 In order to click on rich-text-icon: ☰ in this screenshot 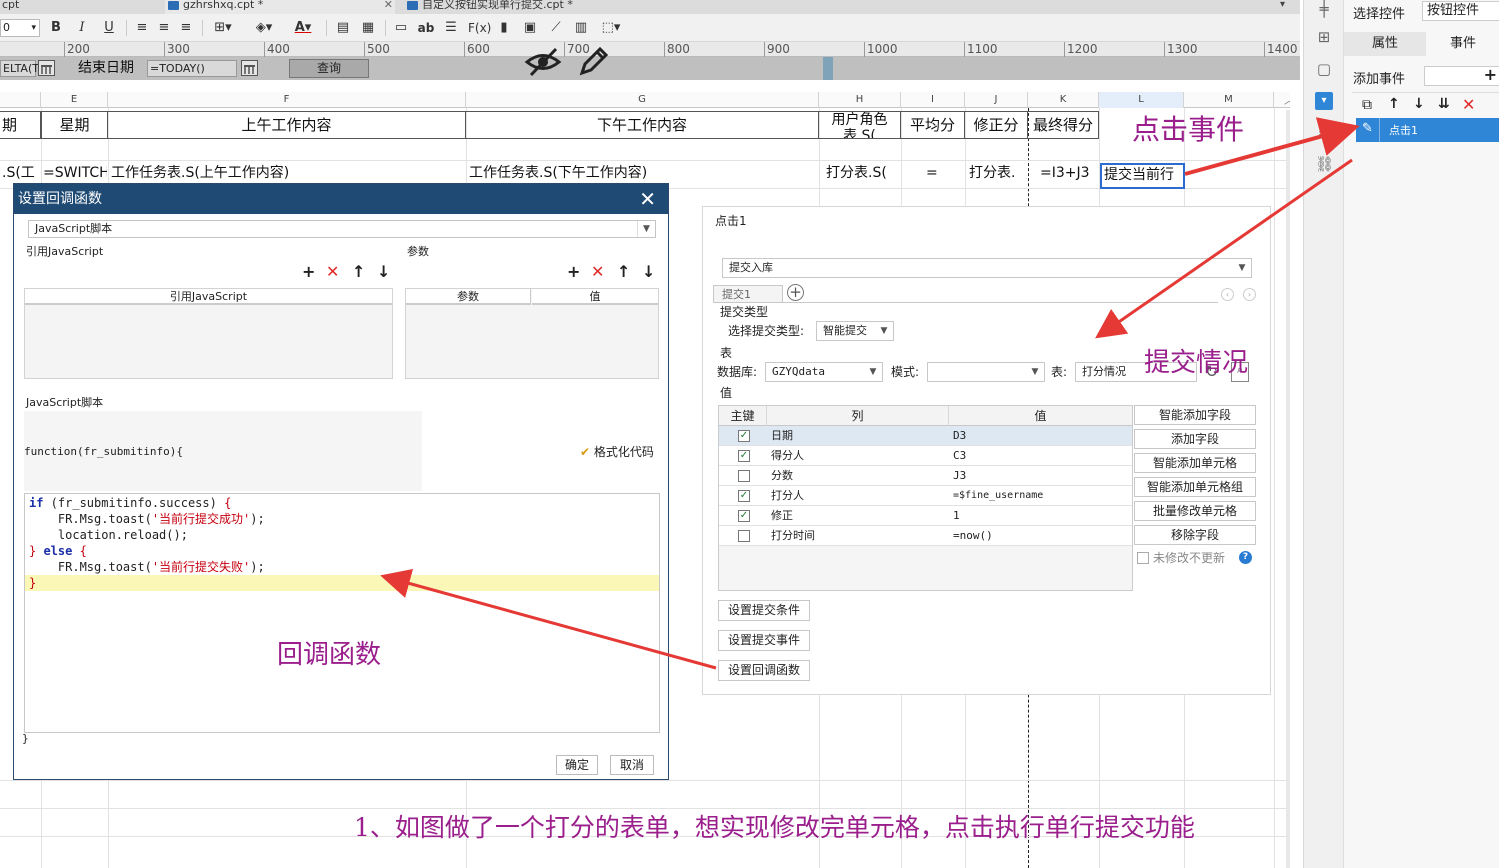, I will do `click(451, 28)`.